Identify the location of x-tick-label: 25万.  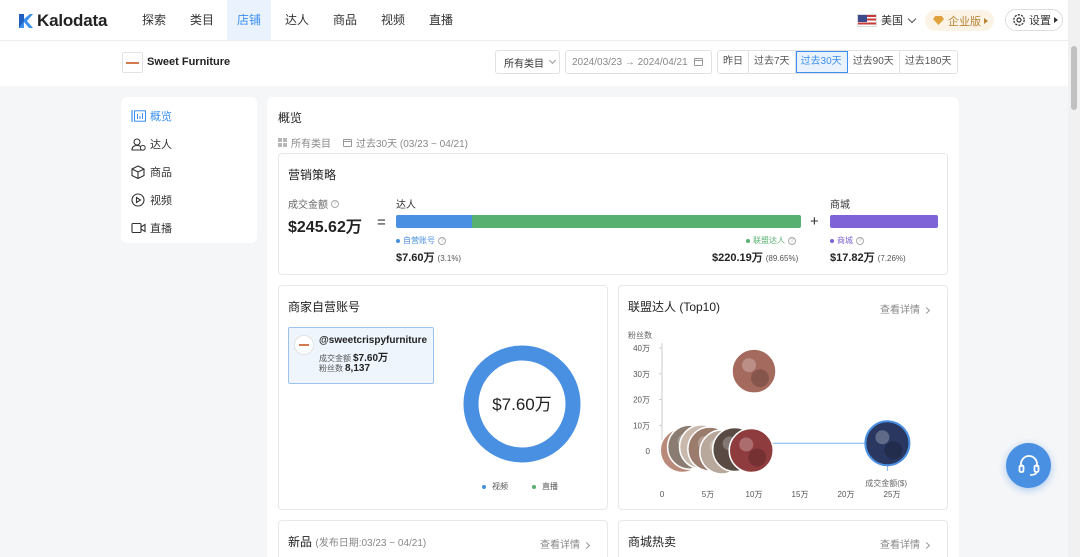
(892, 494).